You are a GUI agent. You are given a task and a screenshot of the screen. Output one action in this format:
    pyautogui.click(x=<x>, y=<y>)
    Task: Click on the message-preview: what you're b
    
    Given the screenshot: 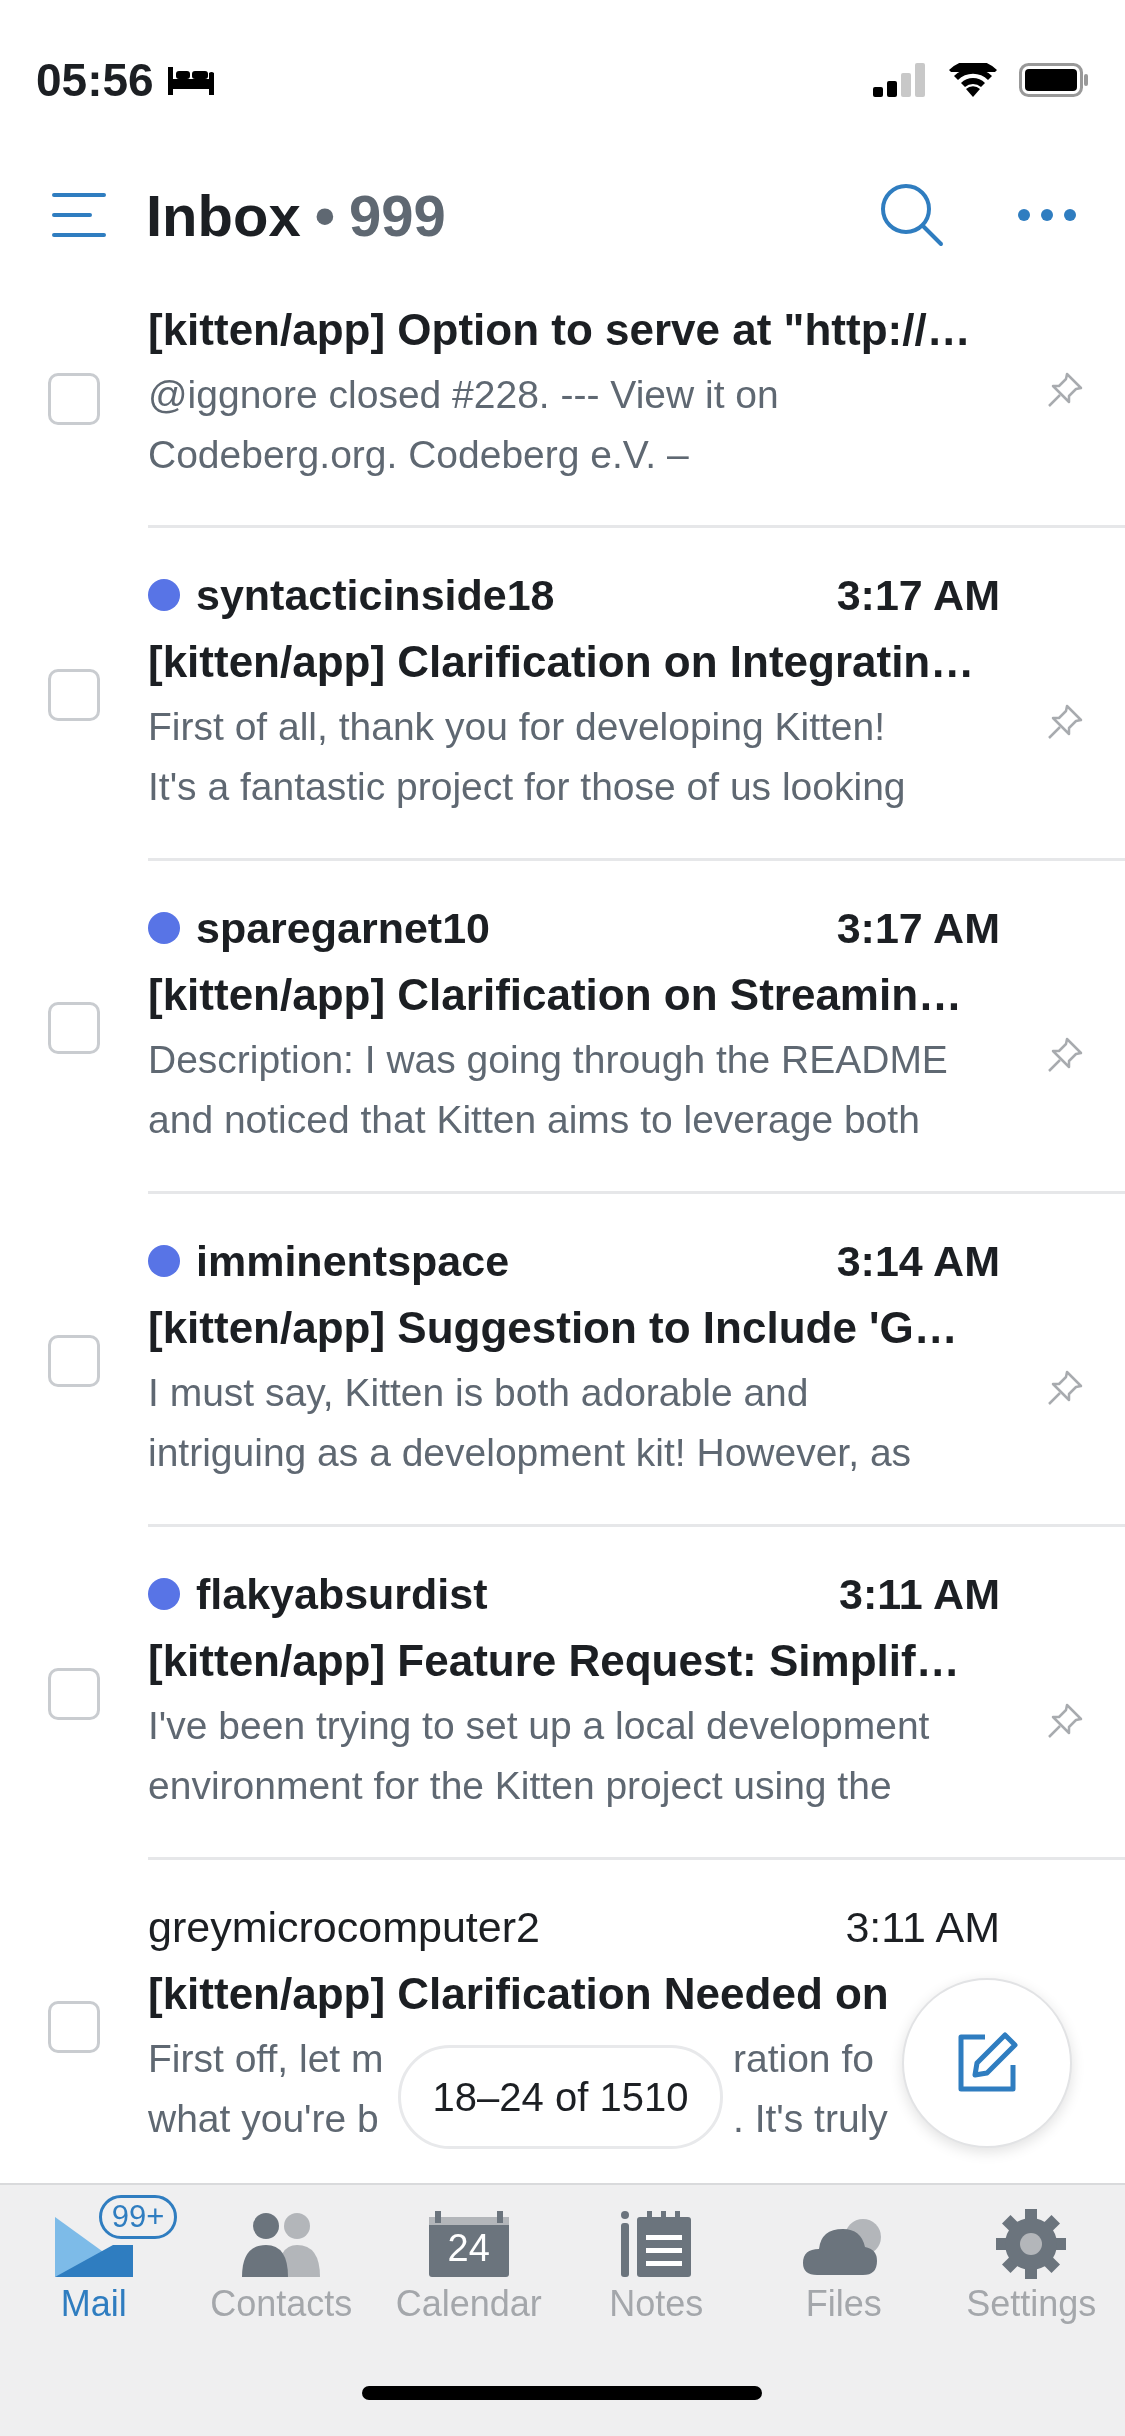 What is the action you would take?
    pyautogui.click(x=263, y=2119)
    